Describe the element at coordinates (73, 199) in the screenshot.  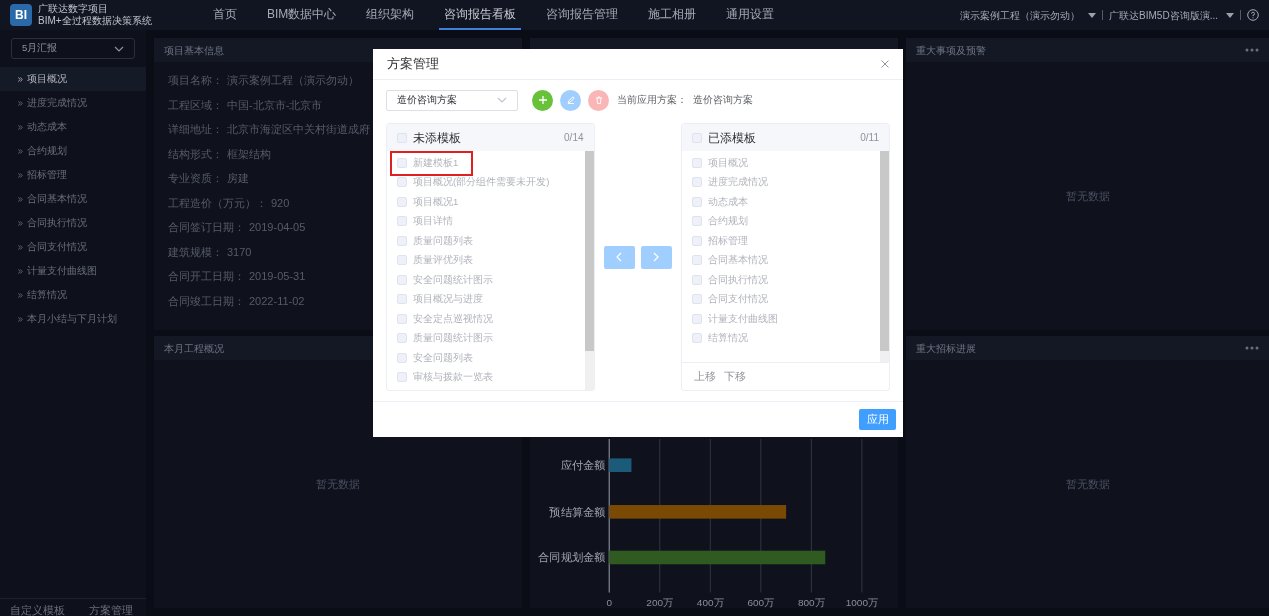
I see `sidebar-item: 合同基本情况` at that location.